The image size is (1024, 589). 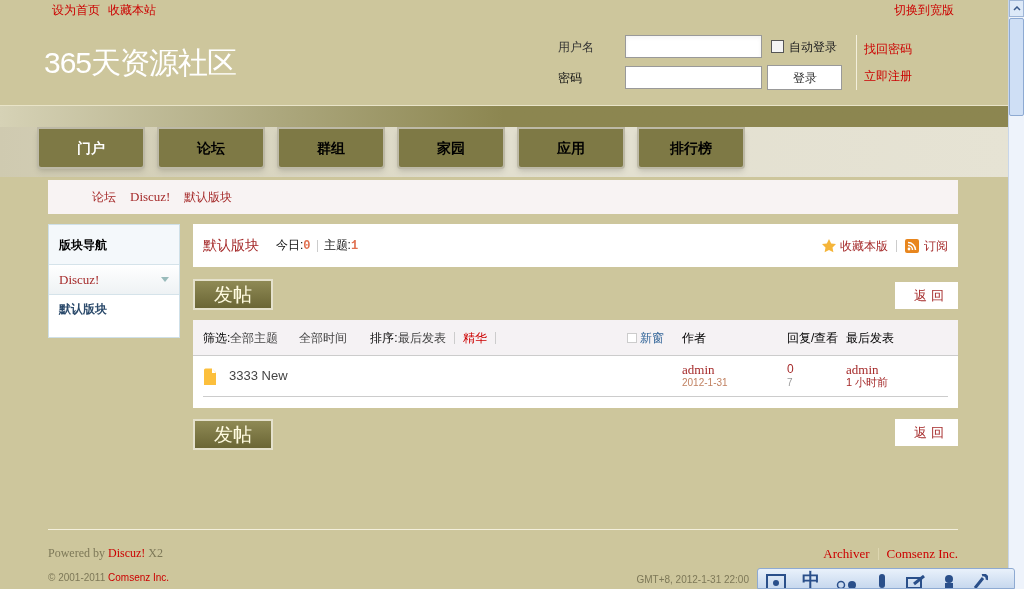 What do you see at coordinates (455, 376) in the screenshot?
I see `thread-title-link: 3333 New` at bounding box center [455, 376].